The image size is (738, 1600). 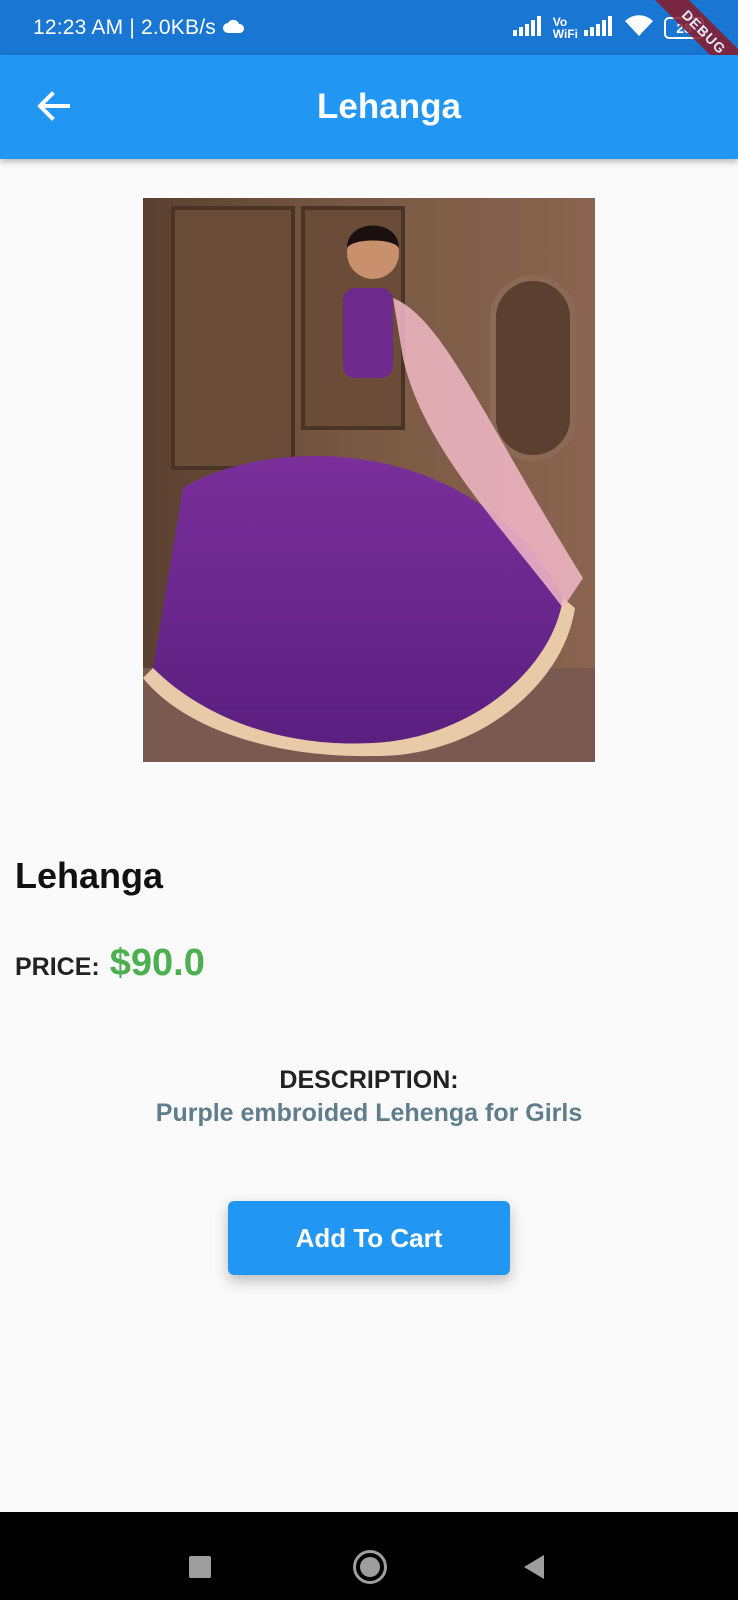 What do you see at coordinates (234, 28) in the screenshot?
I see `cloud-icon` at bounding box center [234, 28].